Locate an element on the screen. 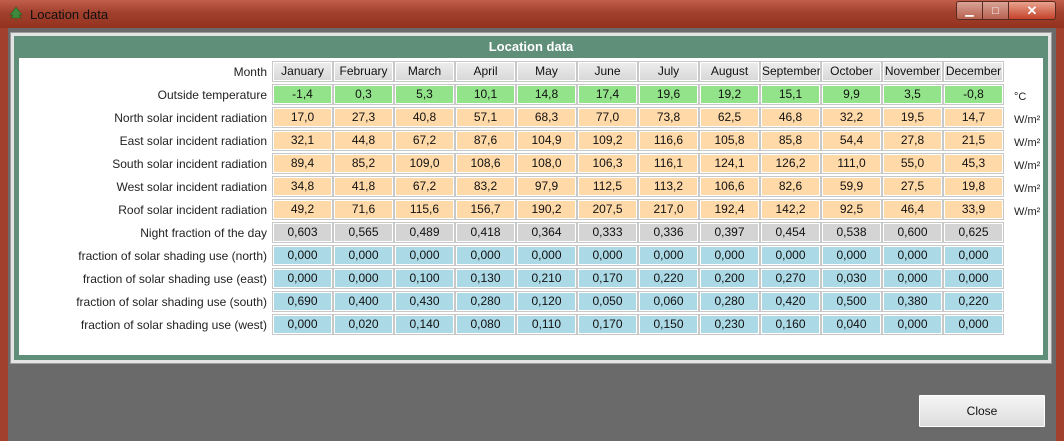  value-cell: 0,200 is located at coordinates (729, 278).